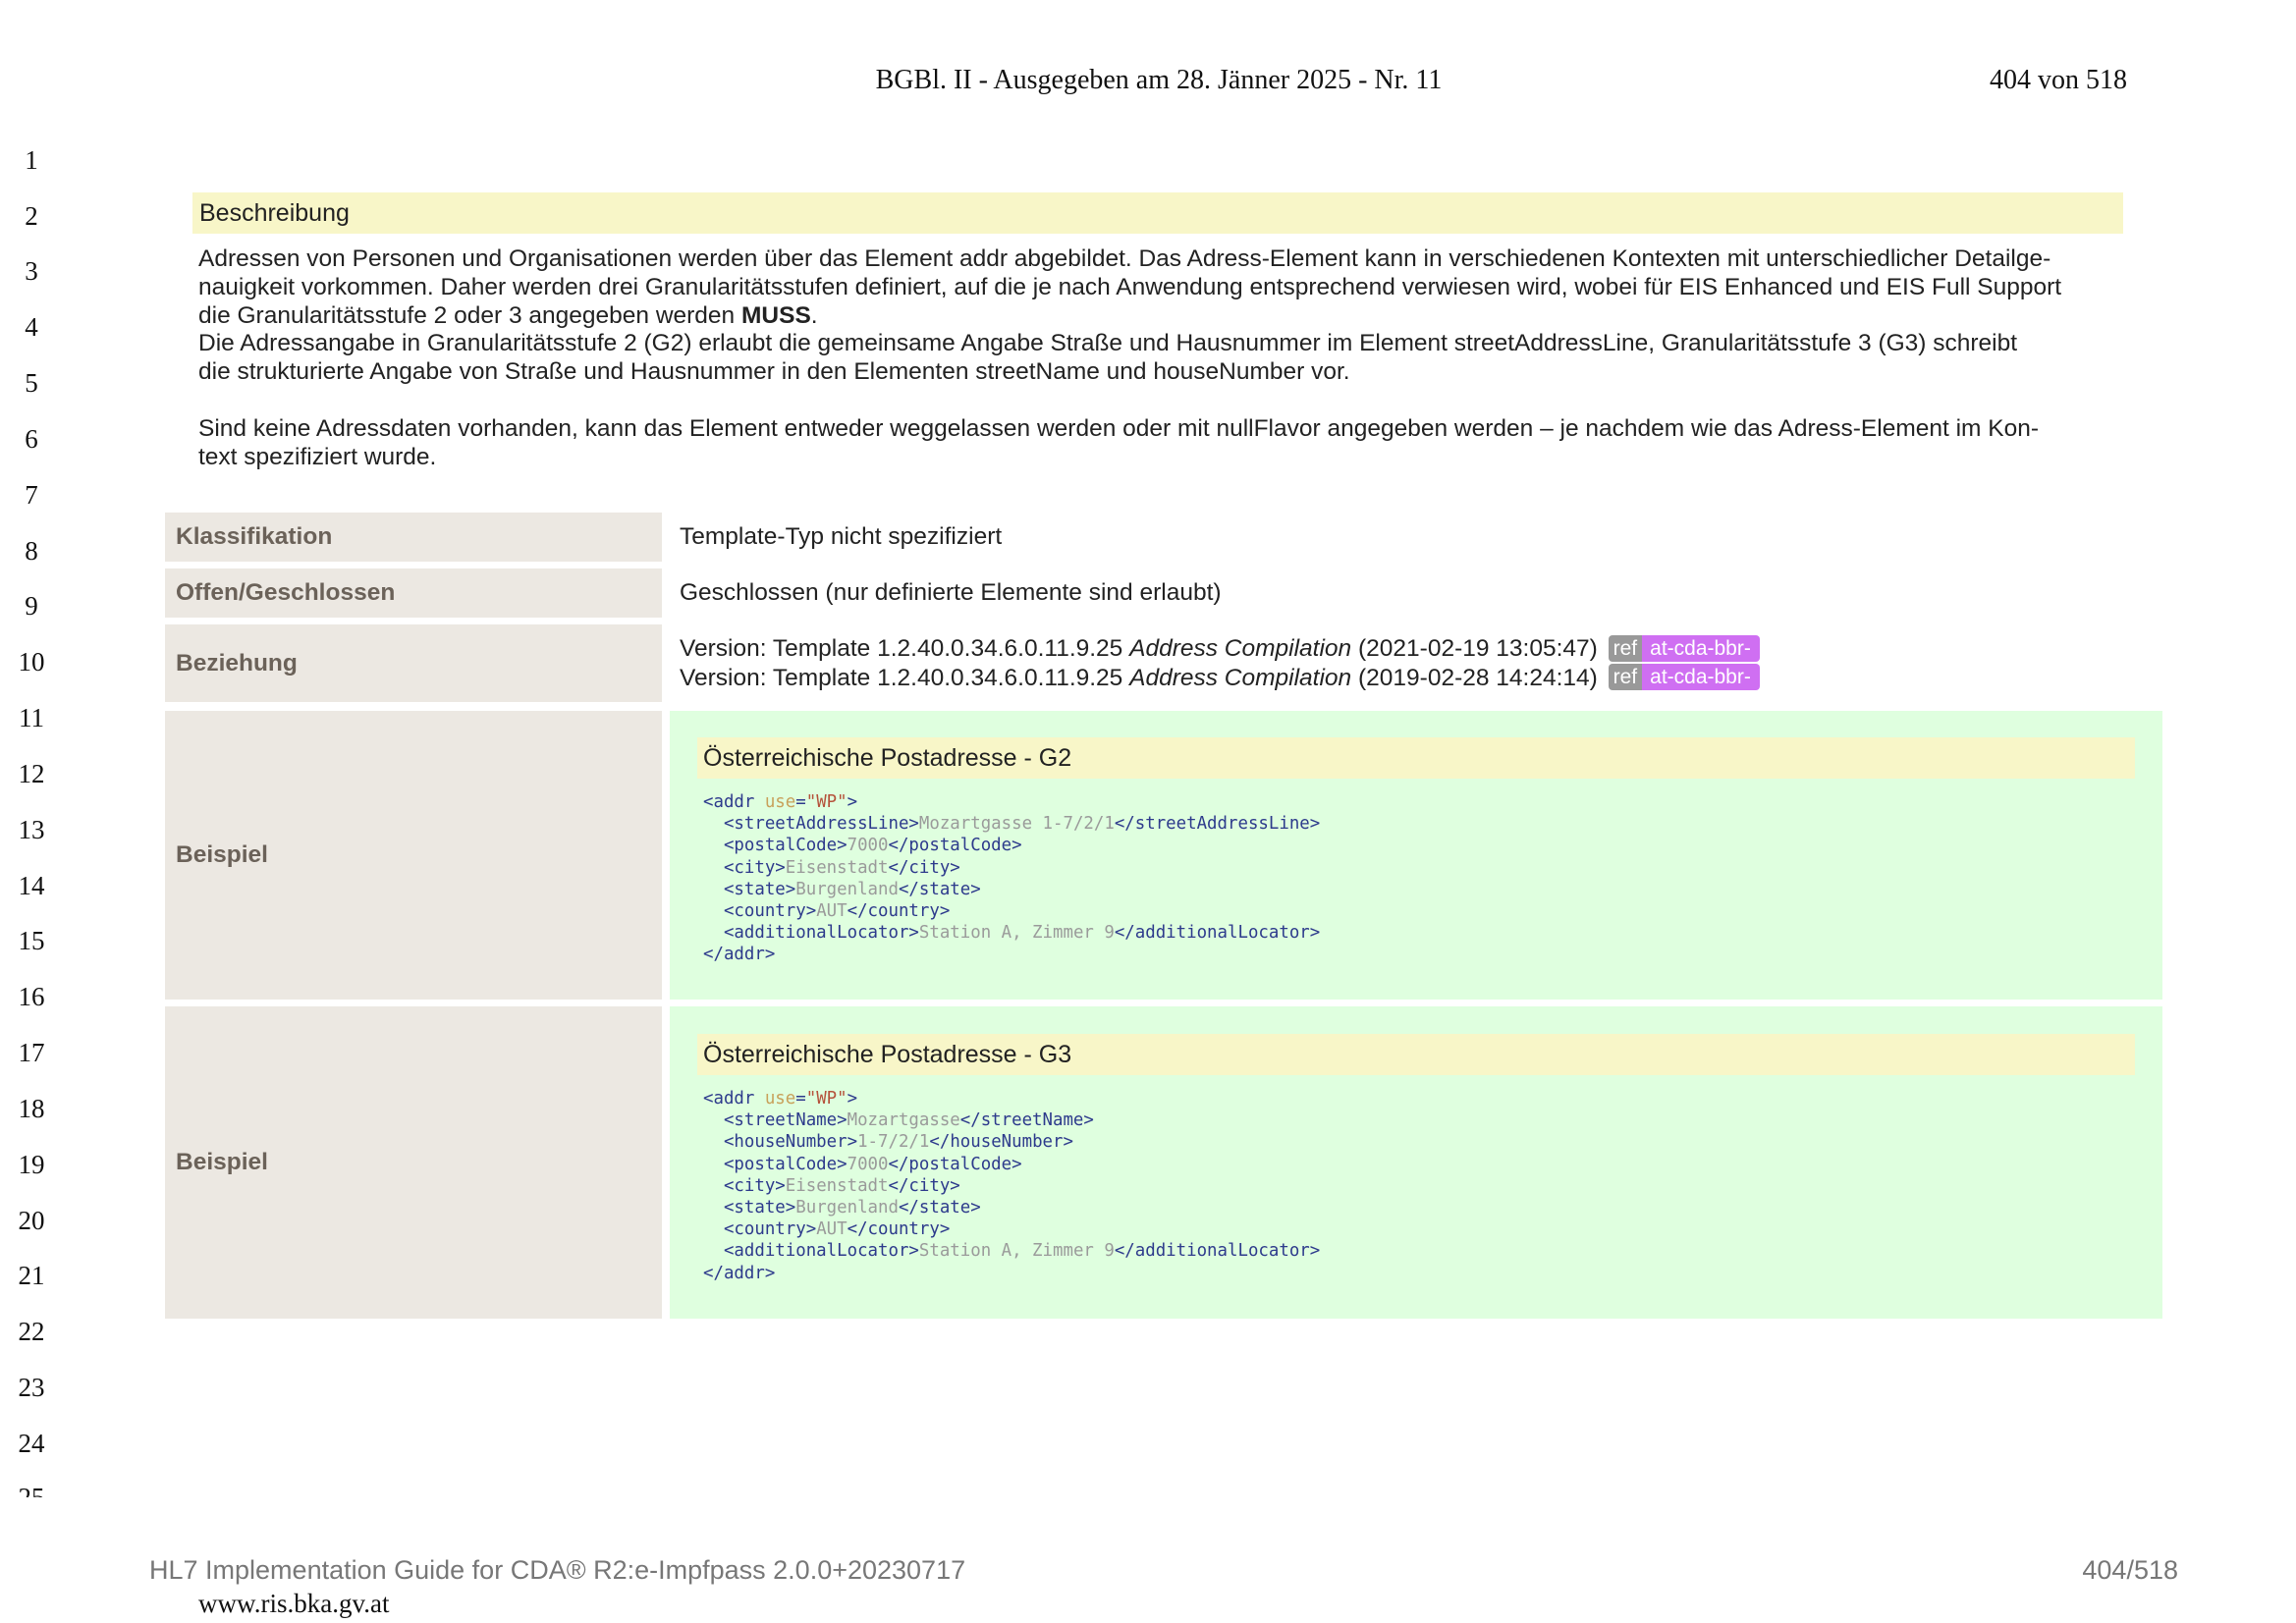 This screenshot has height=1623, width=2296. Describe the element at coordinates (31, 1108) in the screenshot. I see `line-number: 18` at that location.